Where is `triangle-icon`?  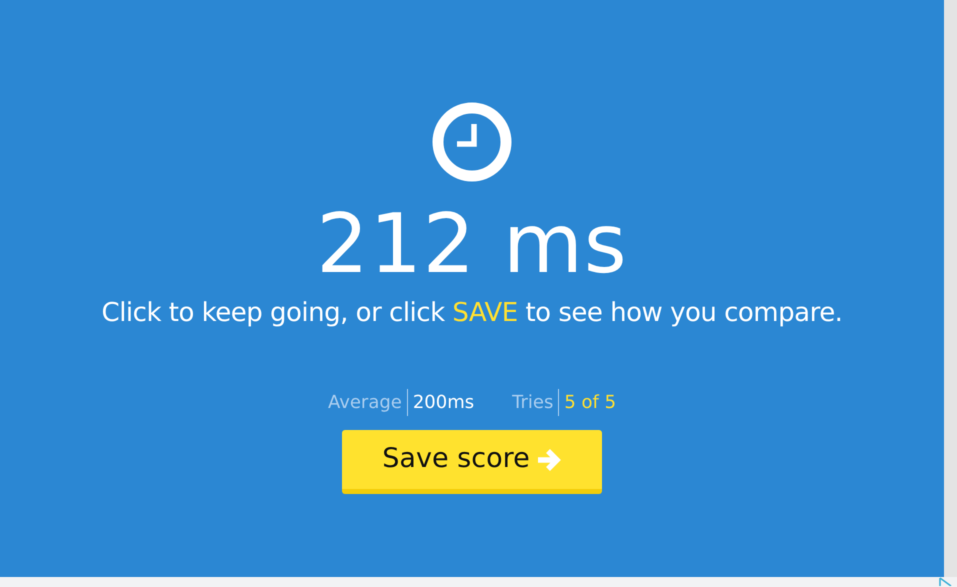
triangle-icon is located at coordinates (945, 581).